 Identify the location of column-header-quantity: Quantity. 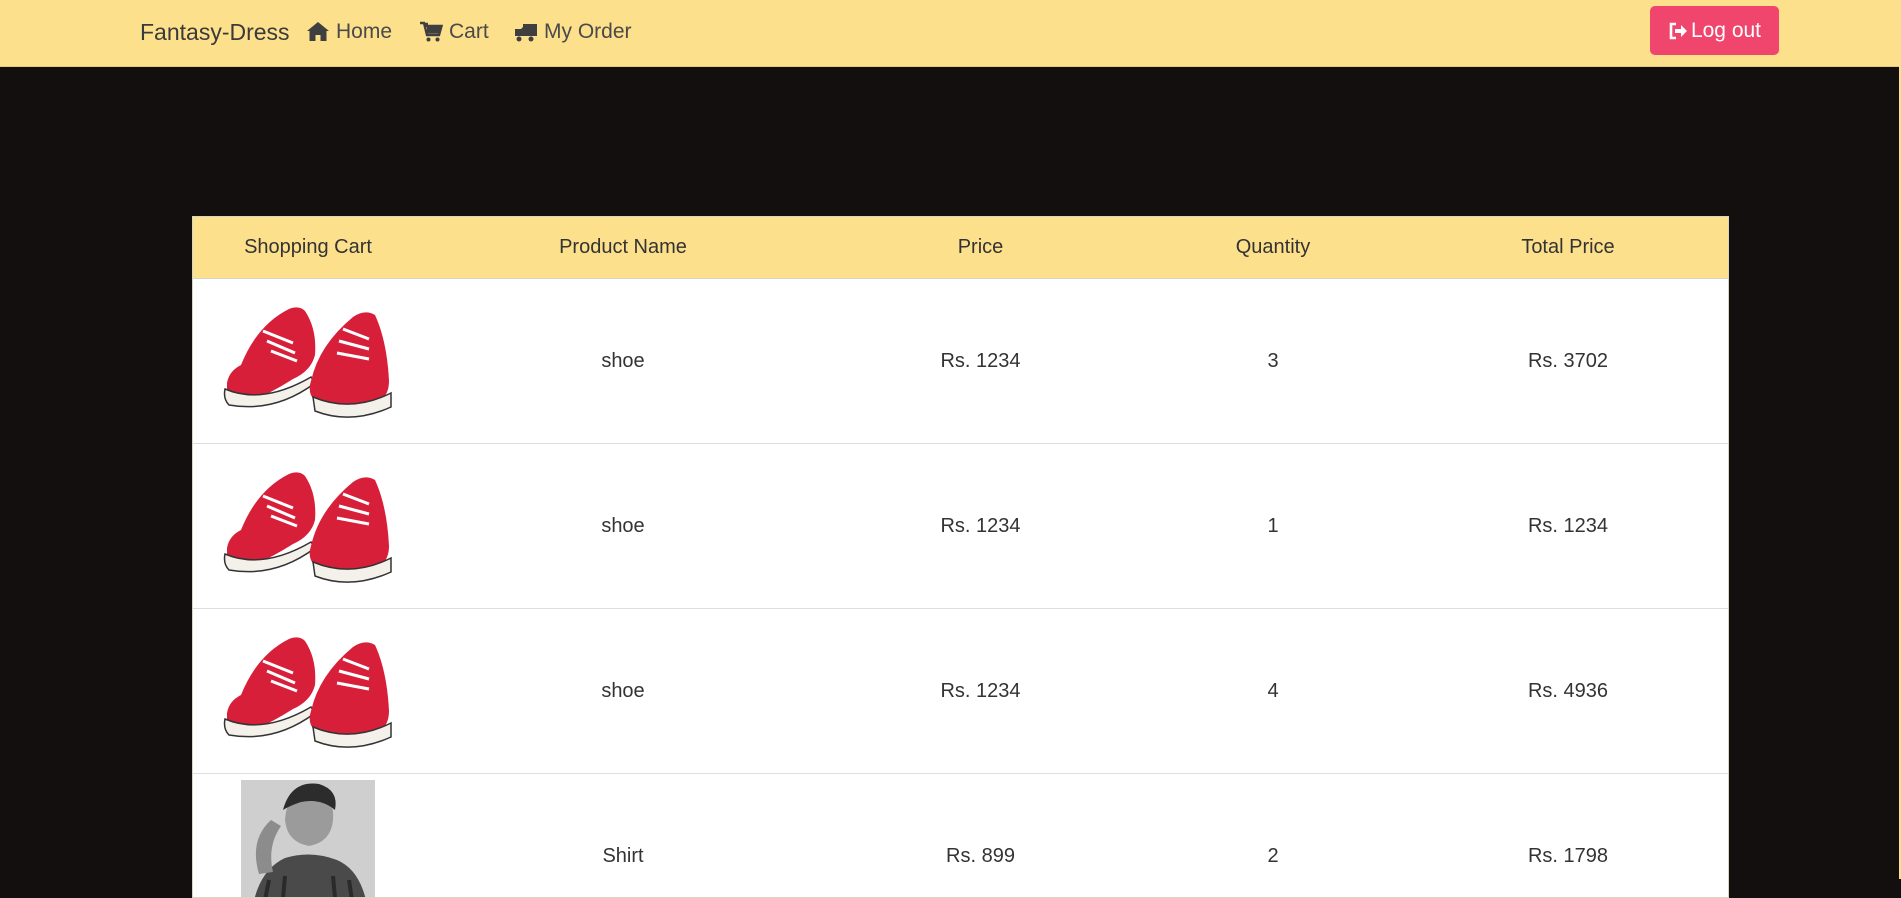
(1273, 247).